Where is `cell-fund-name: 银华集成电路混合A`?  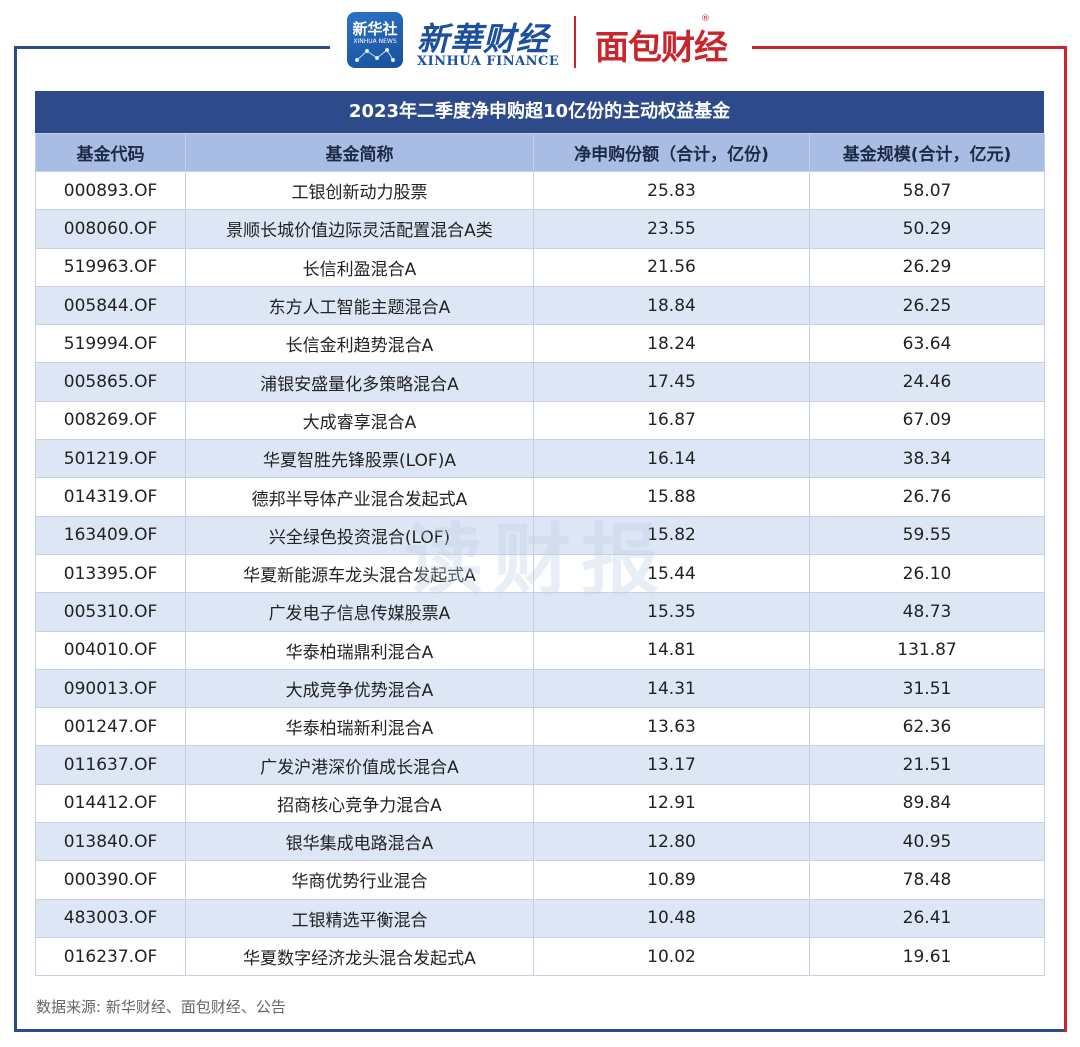 cell-fund-name: 银华集成电路混合A is located at coordinates (359, 842).